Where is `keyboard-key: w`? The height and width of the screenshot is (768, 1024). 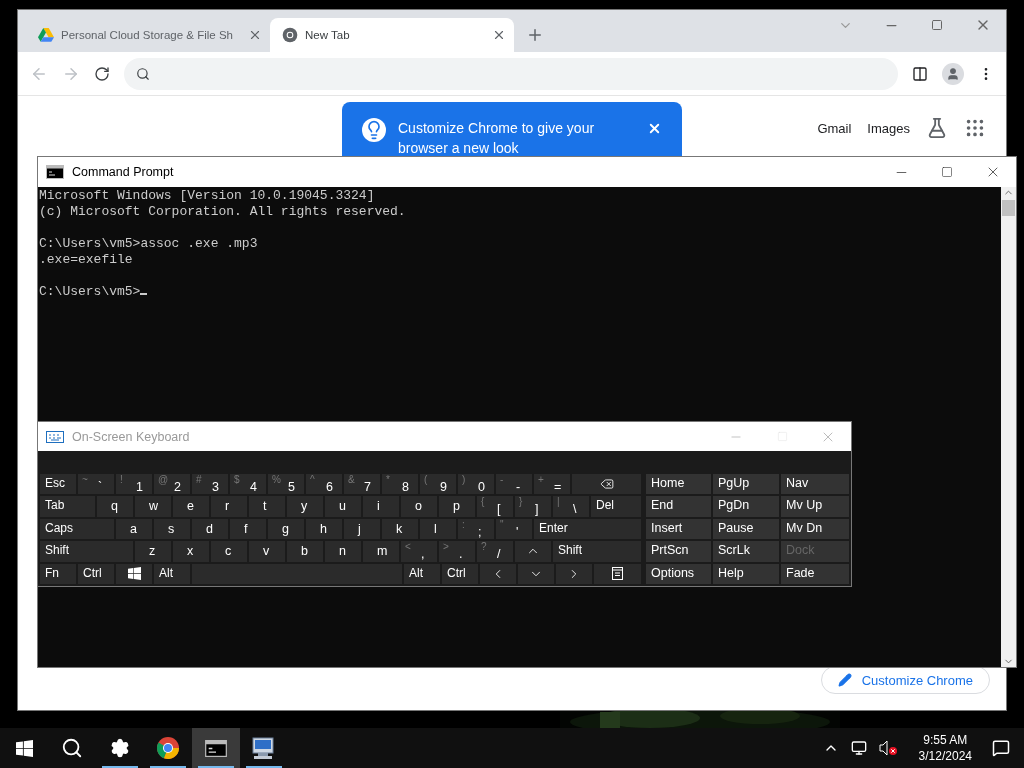 keyboard-key: w is located at coordinates (153, 506).